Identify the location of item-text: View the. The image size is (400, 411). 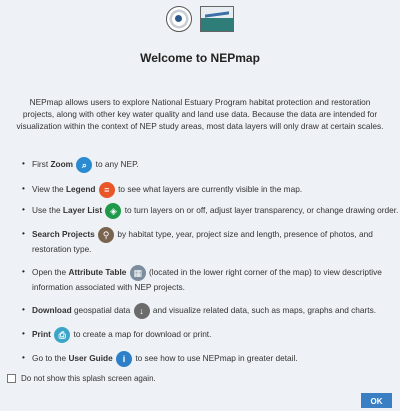
(49, 189).